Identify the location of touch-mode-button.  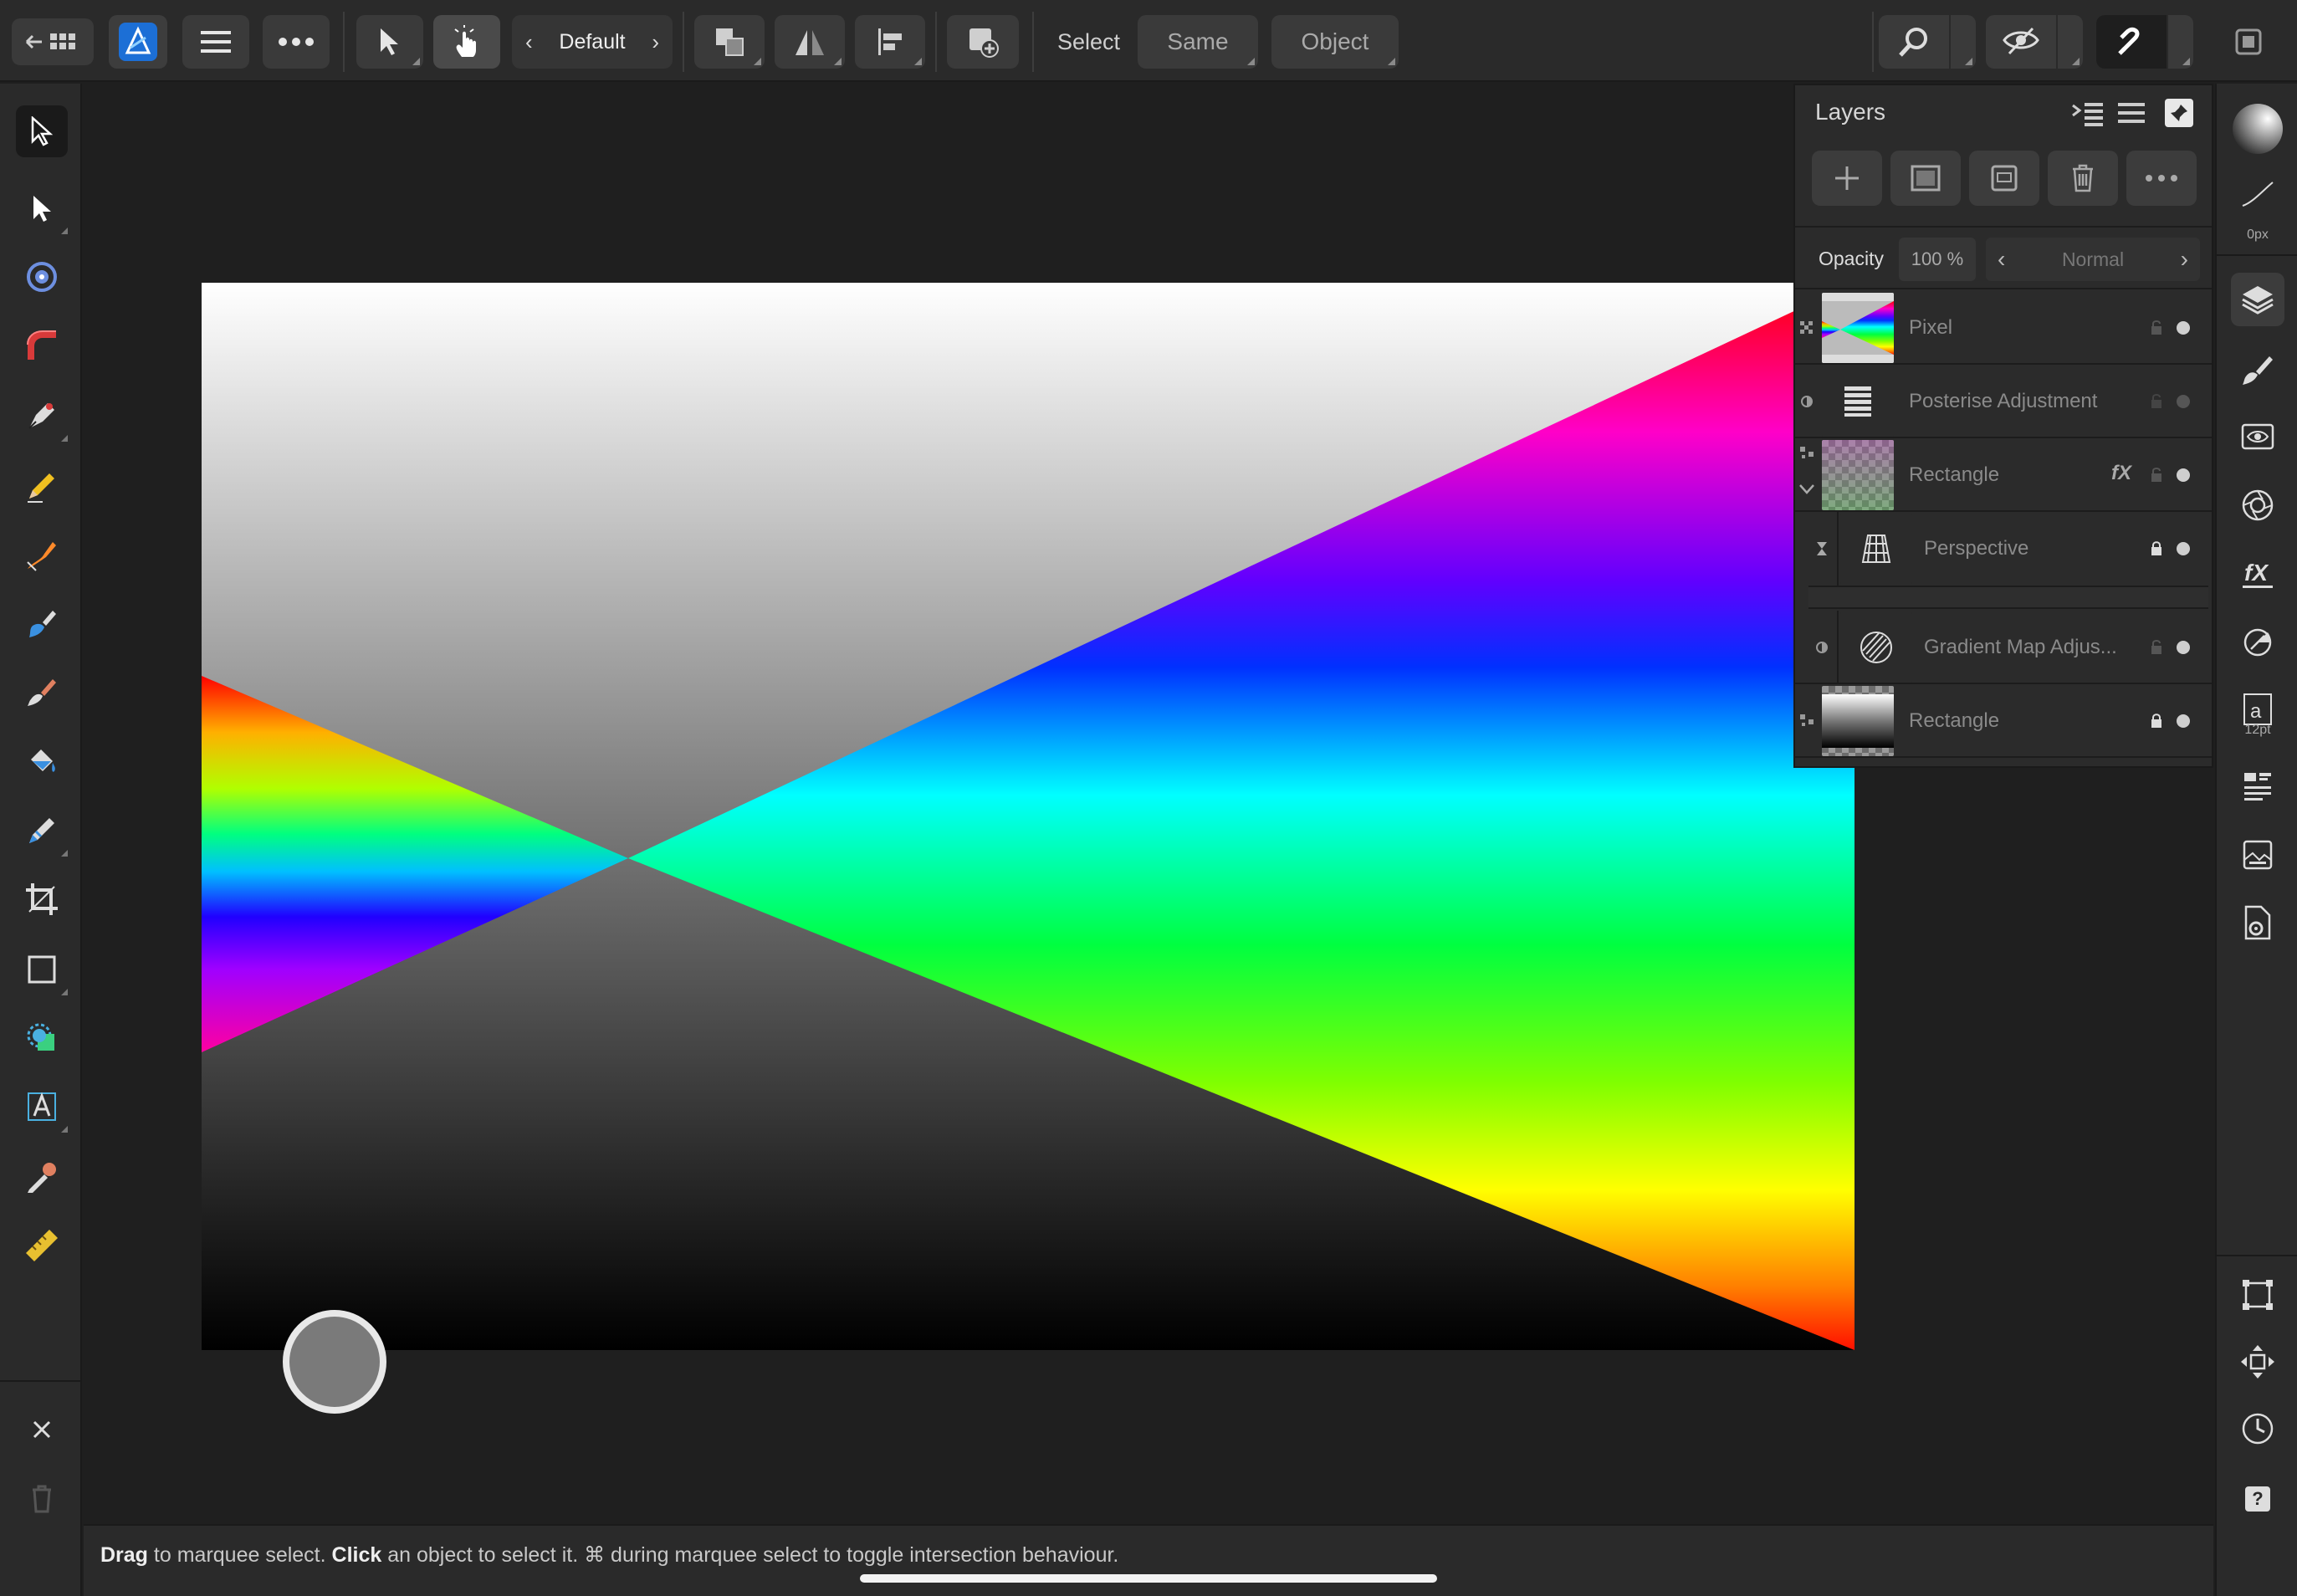
(466, 42).